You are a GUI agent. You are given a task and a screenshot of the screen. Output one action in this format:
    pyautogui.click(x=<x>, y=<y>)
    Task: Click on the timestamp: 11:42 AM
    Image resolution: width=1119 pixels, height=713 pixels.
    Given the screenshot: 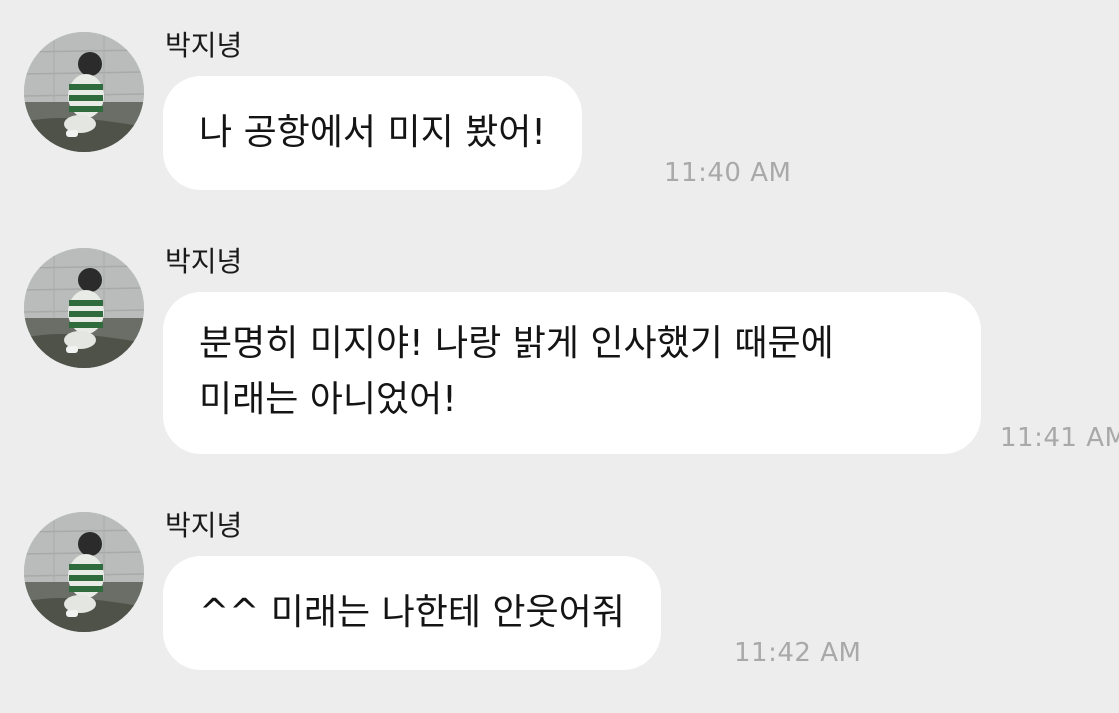 What is the action you would take?
    pyautogui.click(x=798, y=653)
    